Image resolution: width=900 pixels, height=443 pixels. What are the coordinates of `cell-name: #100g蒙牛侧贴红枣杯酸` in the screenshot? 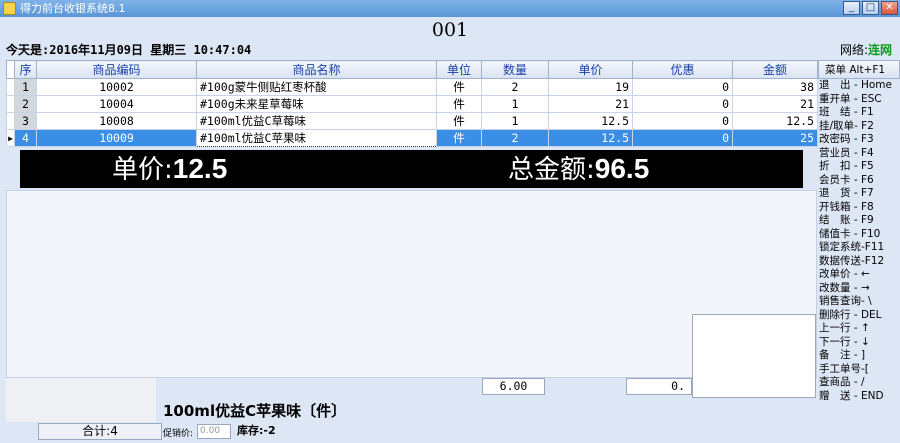 It's located at (316, 87).